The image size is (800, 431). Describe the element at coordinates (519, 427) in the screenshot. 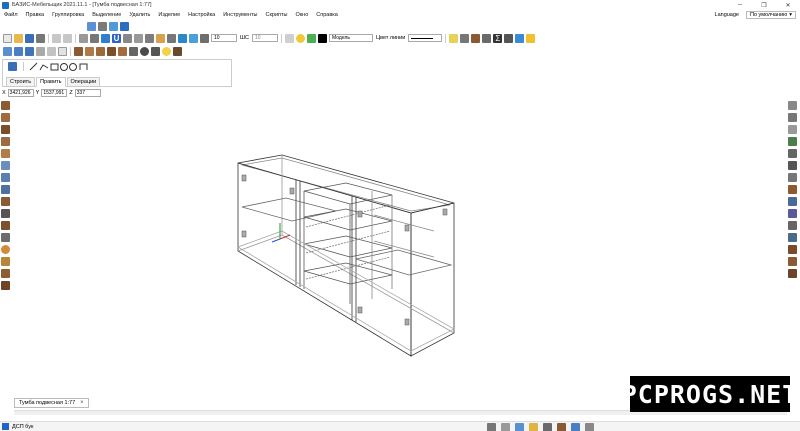

I see `status-view-icon` at that location.